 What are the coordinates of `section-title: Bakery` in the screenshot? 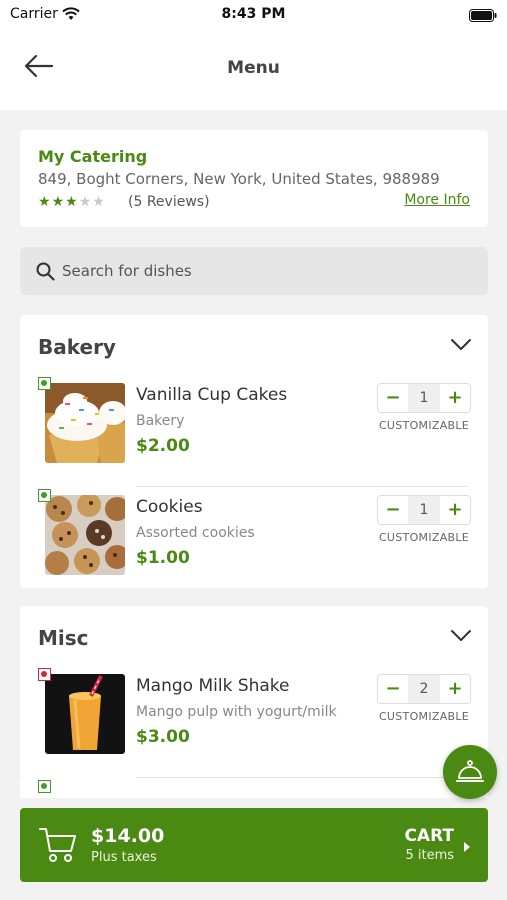 It's located at (77, 347).